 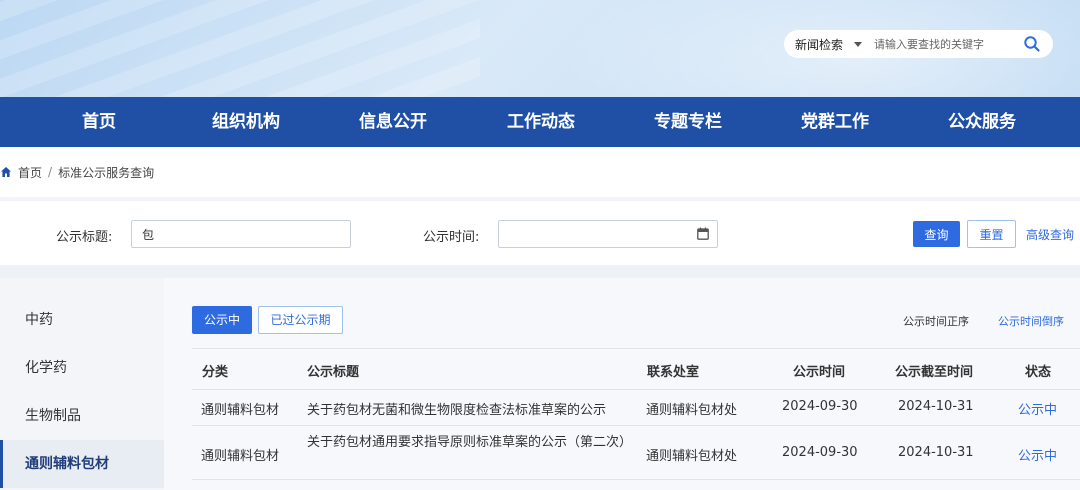 I want to click on sort-time-asc: 公示时间正序, so click(x=936, y=321).